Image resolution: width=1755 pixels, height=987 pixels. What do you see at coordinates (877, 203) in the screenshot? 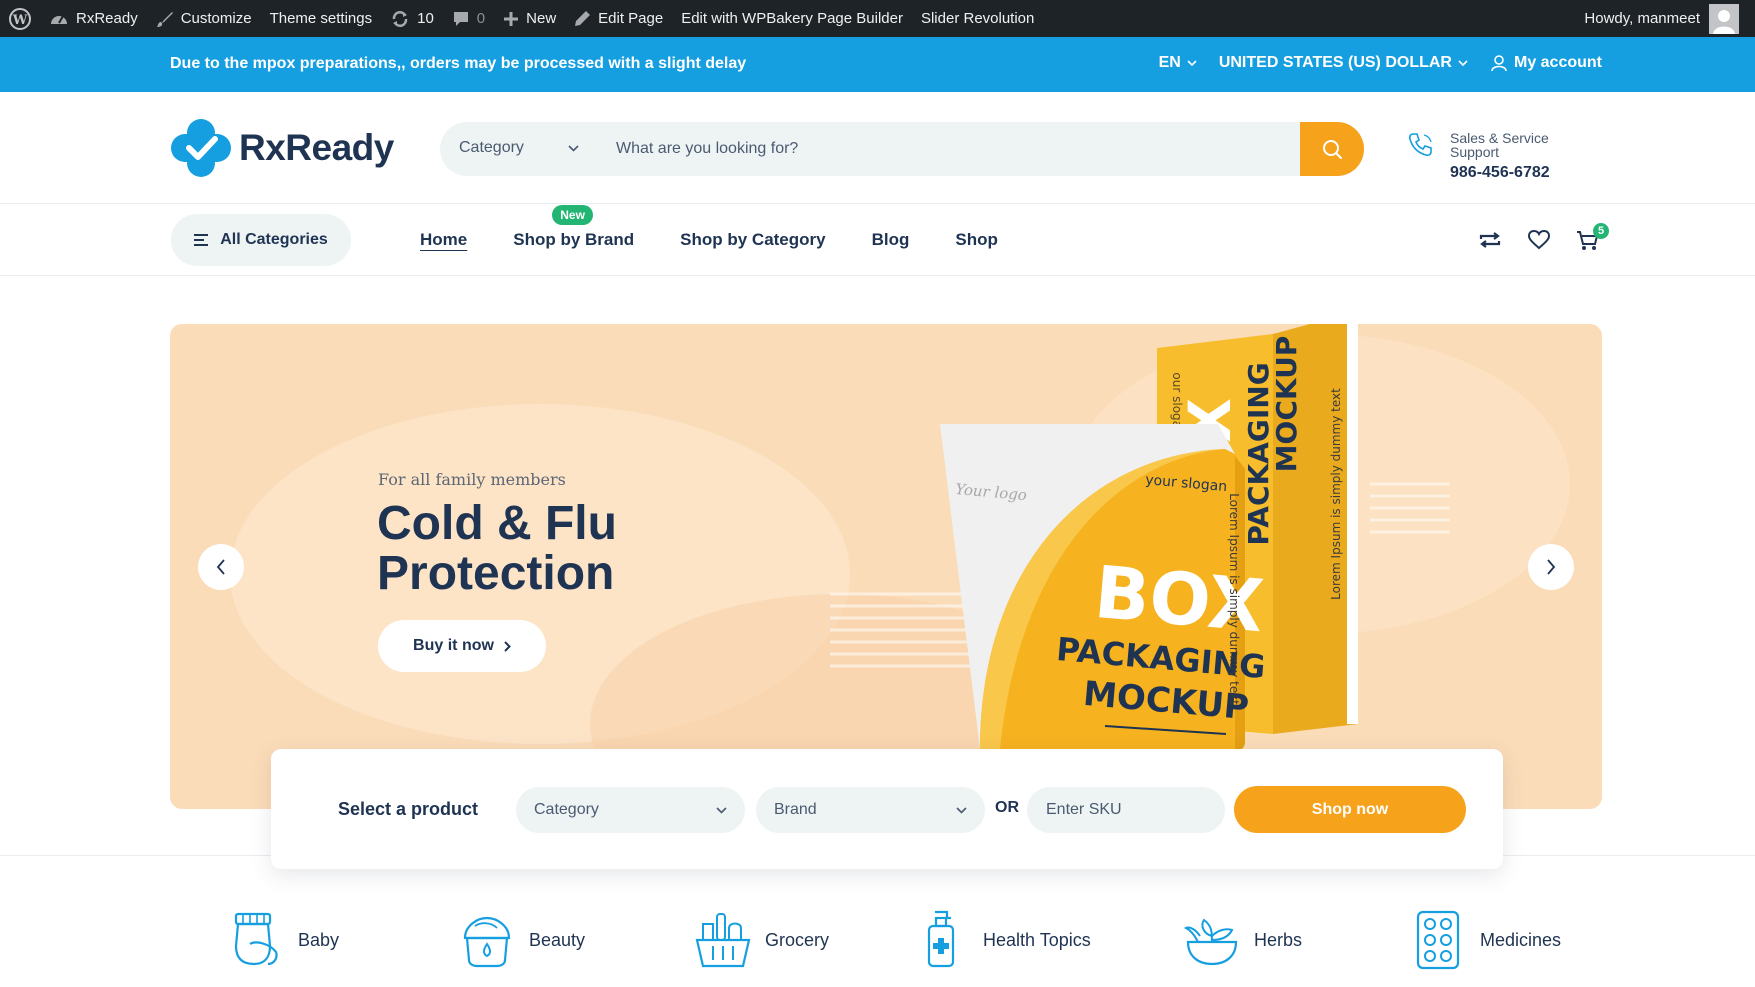
I see `header-divider` at bounding box center [877, 203].